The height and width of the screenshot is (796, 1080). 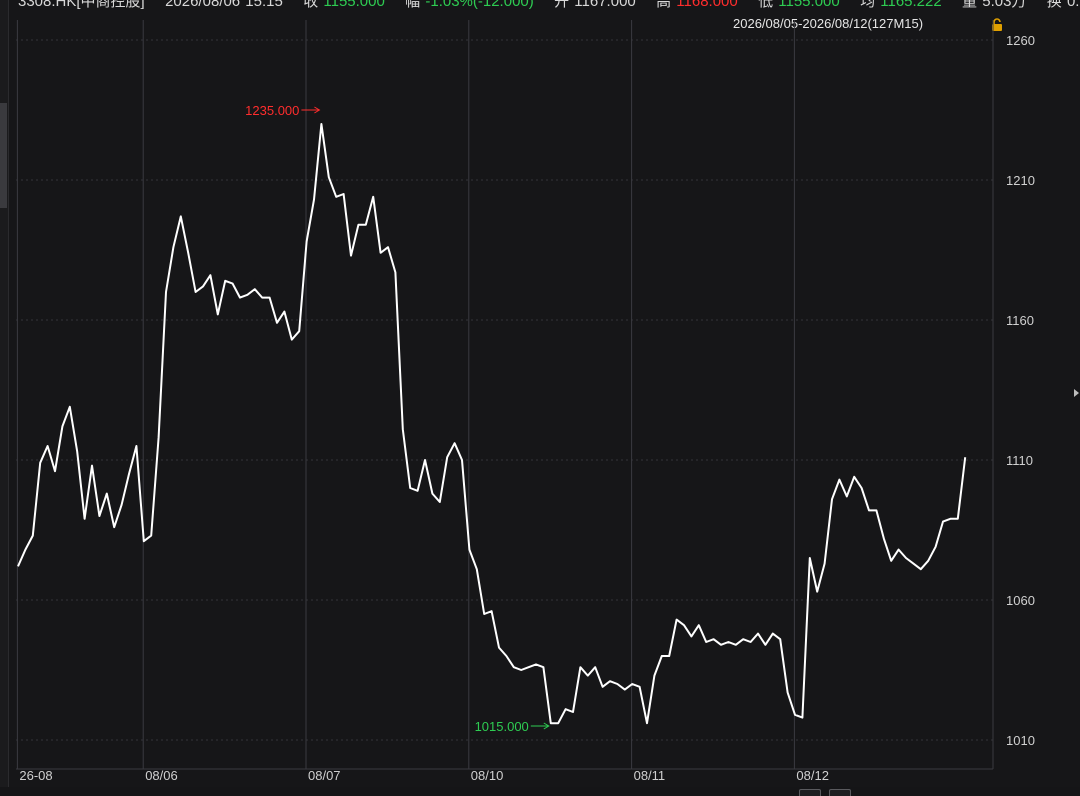 I want to click on x-tick-label: 08/07, so click(x=324, y=775).